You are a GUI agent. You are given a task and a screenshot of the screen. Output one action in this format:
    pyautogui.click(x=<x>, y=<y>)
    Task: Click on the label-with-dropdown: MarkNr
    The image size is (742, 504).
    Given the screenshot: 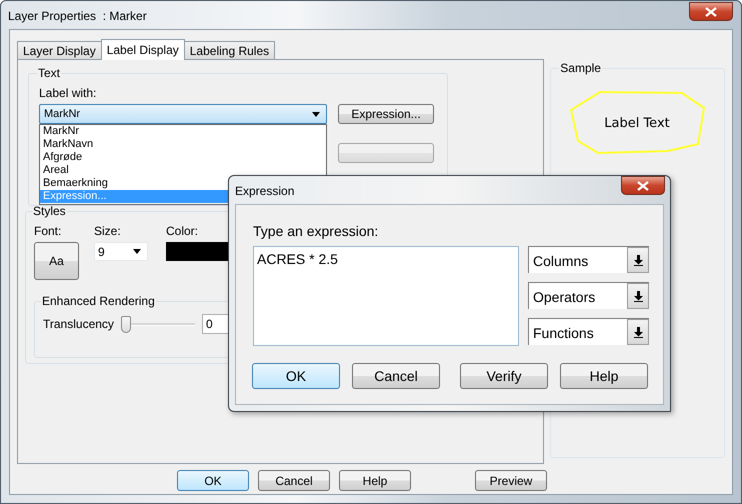 What is the action you would take?
    pyautogui.click(x=183, y=114)
    